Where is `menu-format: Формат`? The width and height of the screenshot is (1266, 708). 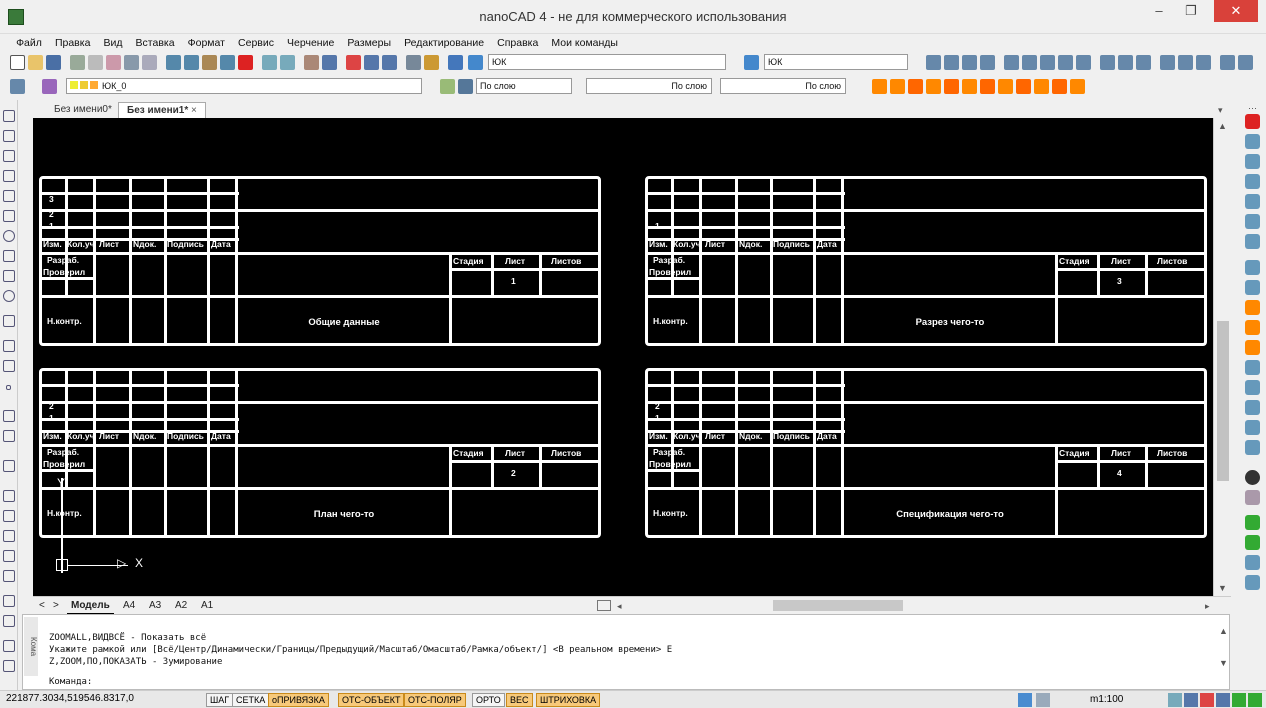 menu-format: Формат is located at coordinates (206, 43).